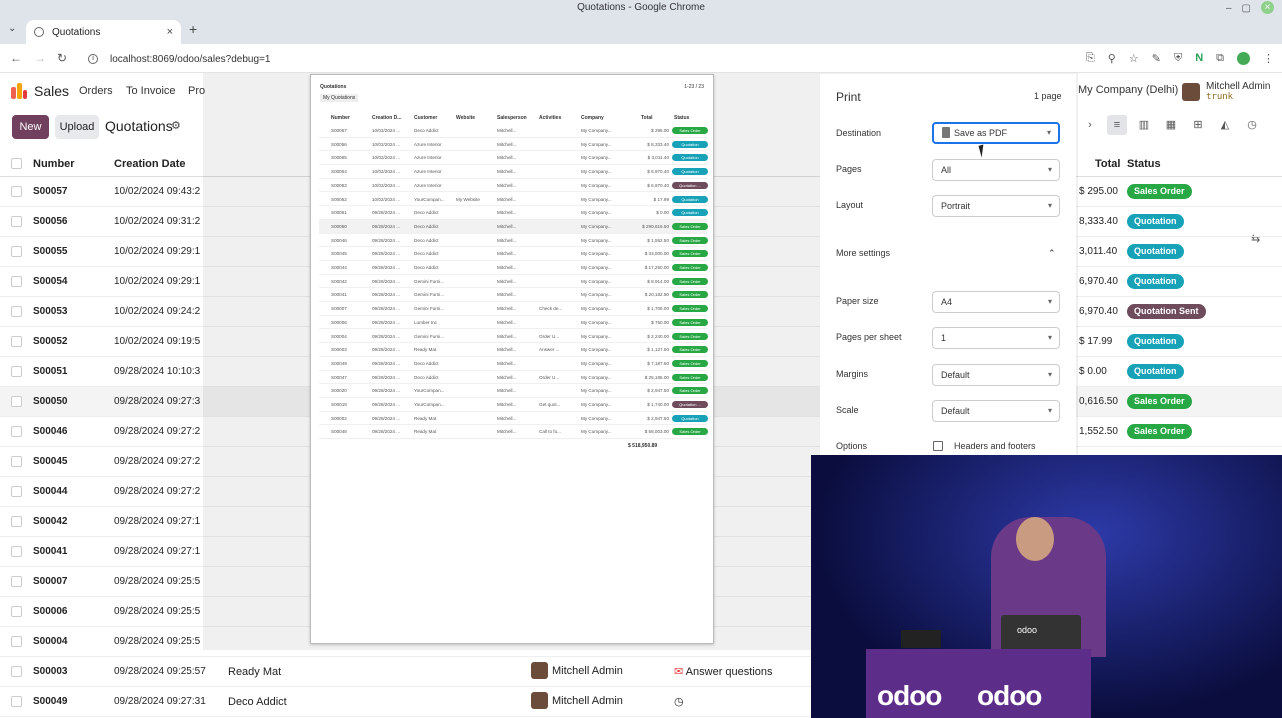 This screenshot has height=718, width=1282. What do you see at coordinates (1090, 125) in the screenshot?
I see `next-page-icon: ›` at bounding box center [1090, 125].